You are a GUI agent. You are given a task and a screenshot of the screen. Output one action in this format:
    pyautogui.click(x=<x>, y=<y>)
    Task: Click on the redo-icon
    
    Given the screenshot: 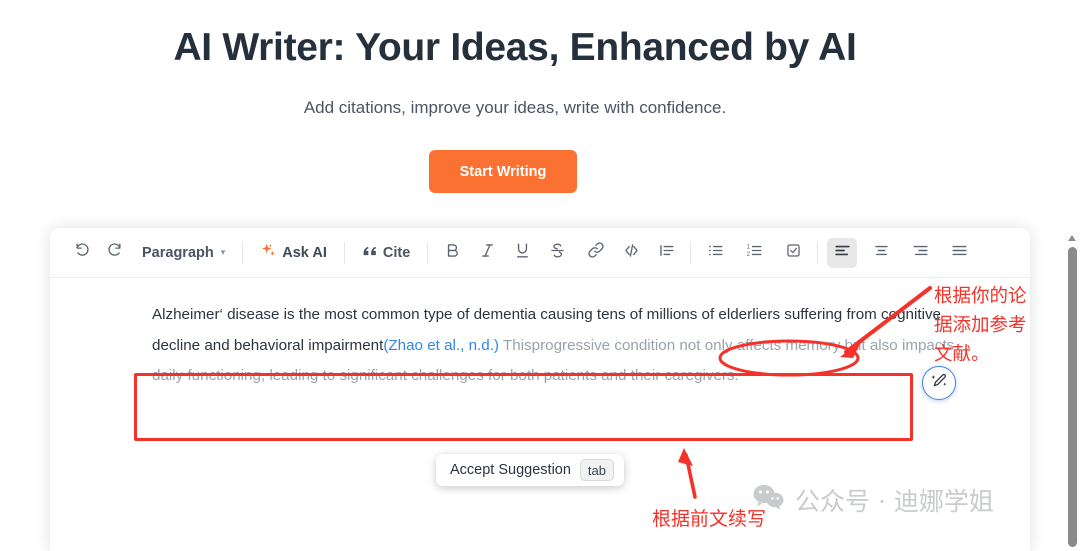 What is the action you would take?
    pyautogui.click(x=113, y=253)
    